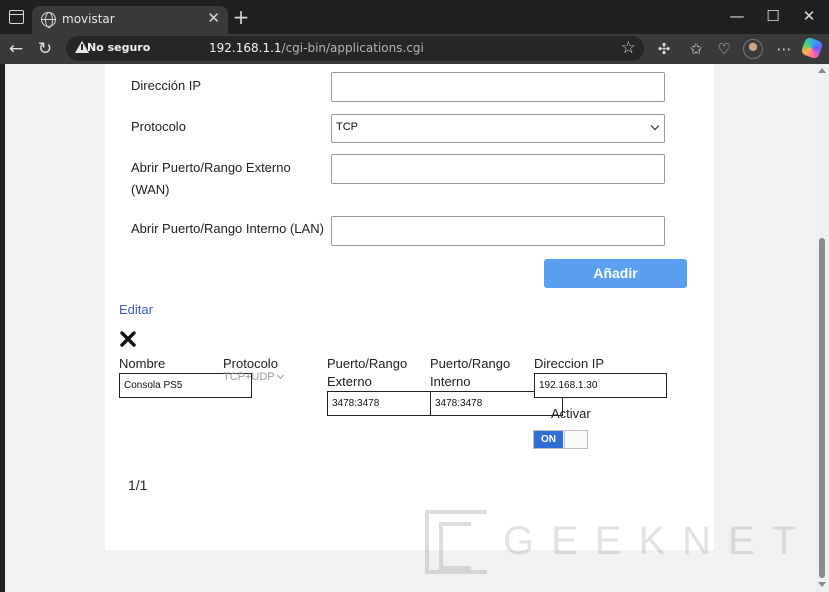 This screenshot has width=829, height=592. Describe the element at coordinates (809, 16) in the screenshot. I see `close-window-icon: ✕` at that location.